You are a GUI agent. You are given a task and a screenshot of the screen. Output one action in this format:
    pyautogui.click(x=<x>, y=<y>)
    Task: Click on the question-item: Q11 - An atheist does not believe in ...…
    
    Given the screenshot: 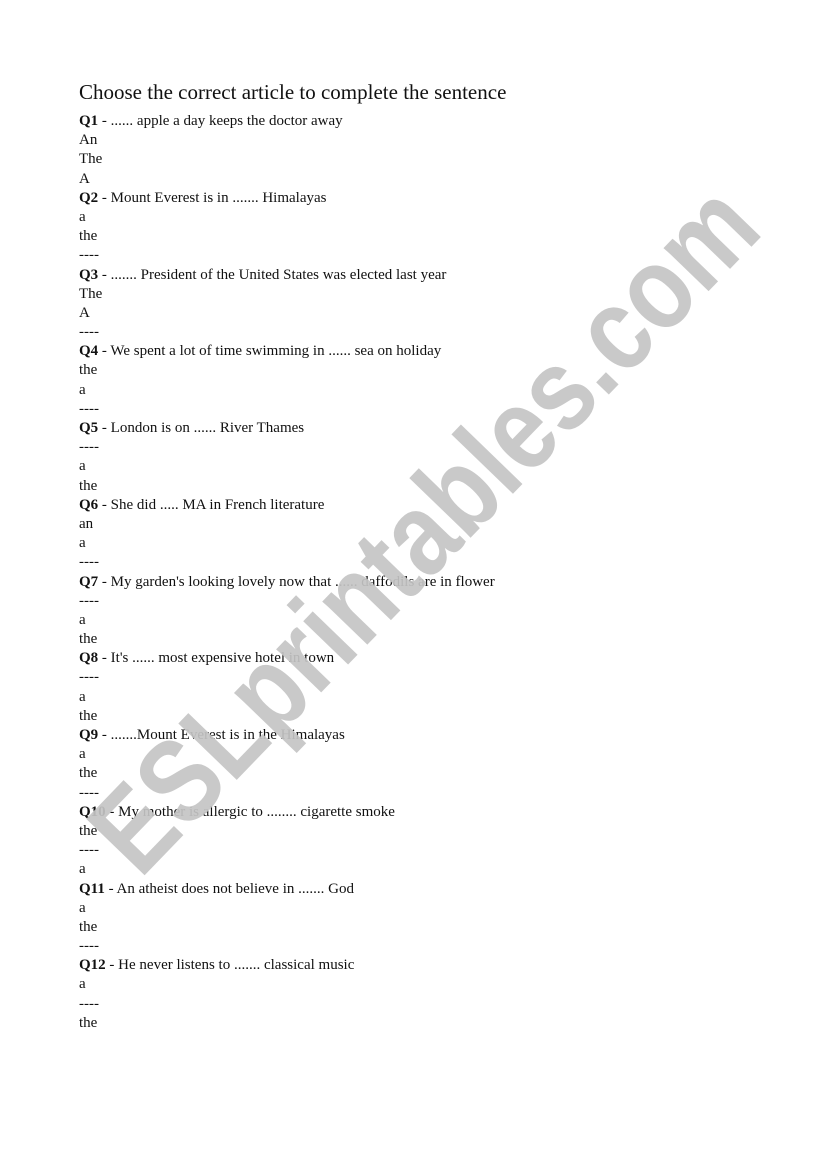 What is the action you would take?
    pyautogui.click(x=429, y=918)
    